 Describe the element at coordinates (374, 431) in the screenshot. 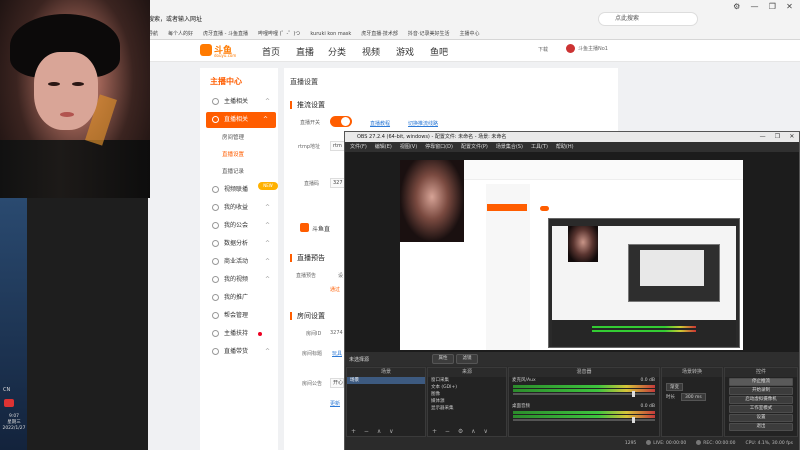

I see `scenes-toolbar: + − ∧ ∨` at that location.